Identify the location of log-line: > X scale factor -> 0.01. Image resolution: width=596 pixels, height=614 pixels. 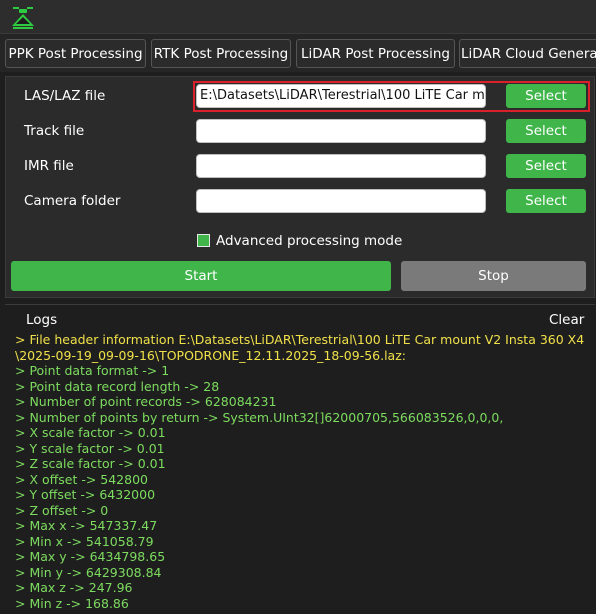
(90, 432).